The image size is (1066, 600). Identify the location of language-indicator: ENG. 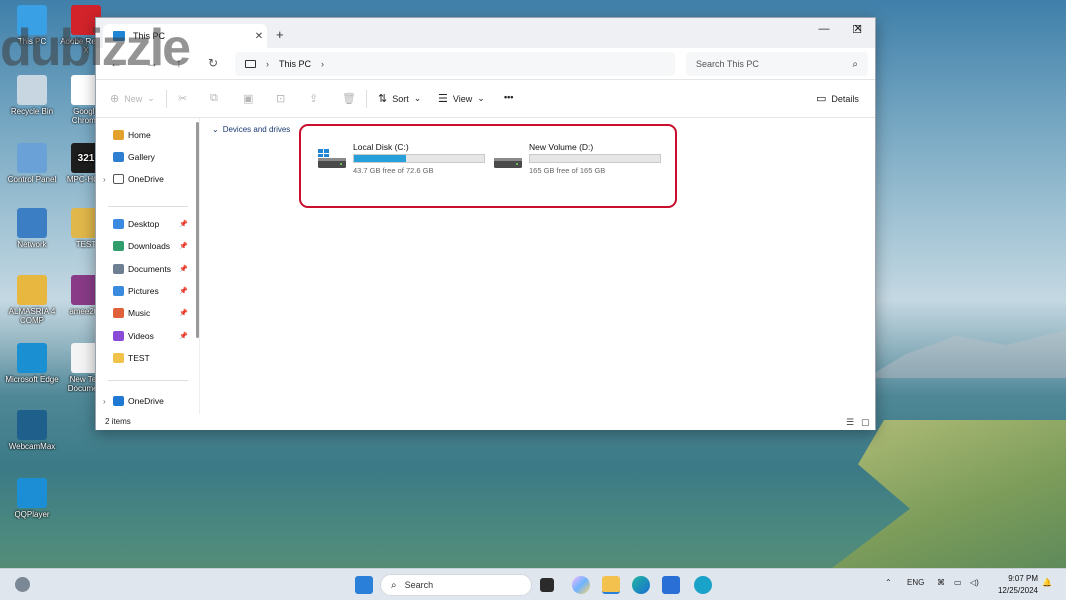
(915, 582).